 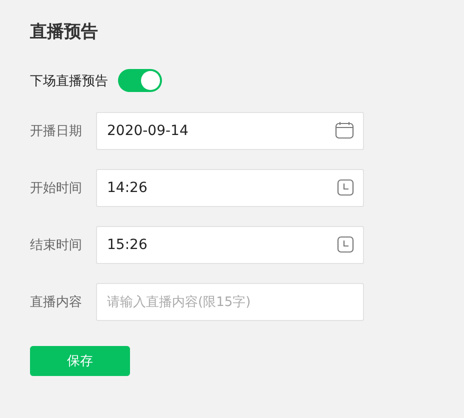 I want to click on field-label: 开播日期, so click(x=56, y=131).